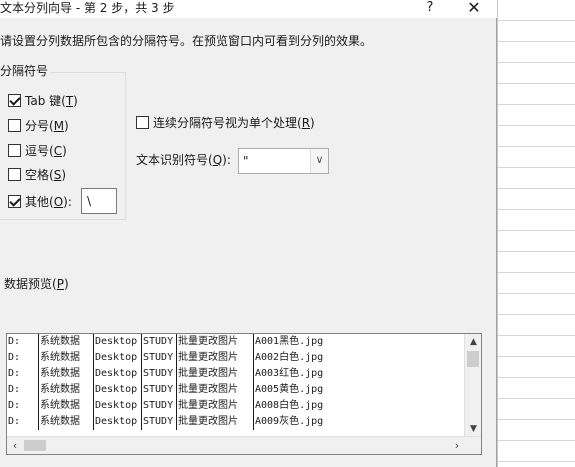 This screenshot has width=575, height=467. I want to click on space-checkbox-row: 空格(S), so click(37, 174).